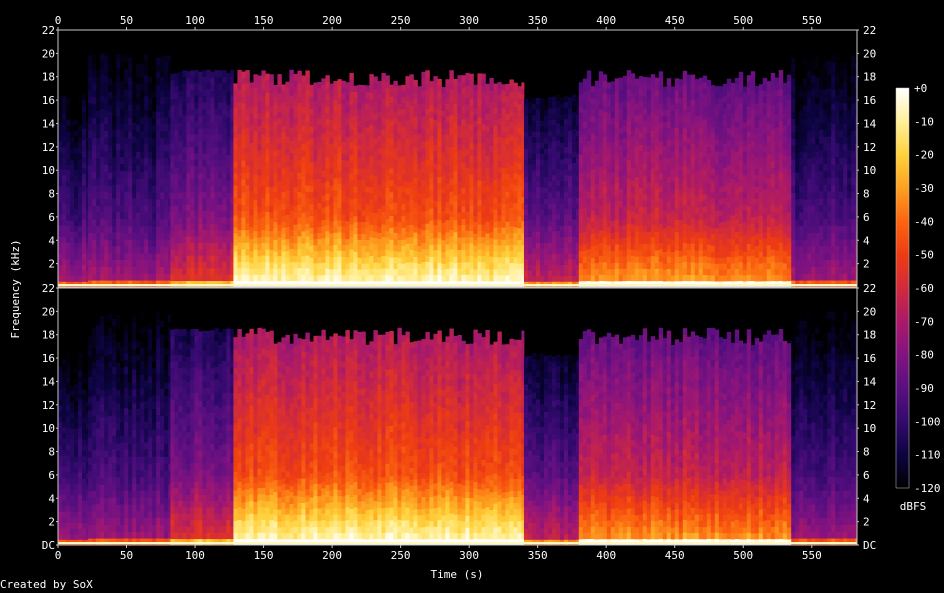  What do you see at coordinates (15, 288) in the screenshot?
I see `y-axis-label: Frequency (kHz)` at bounding box center [15, 288].